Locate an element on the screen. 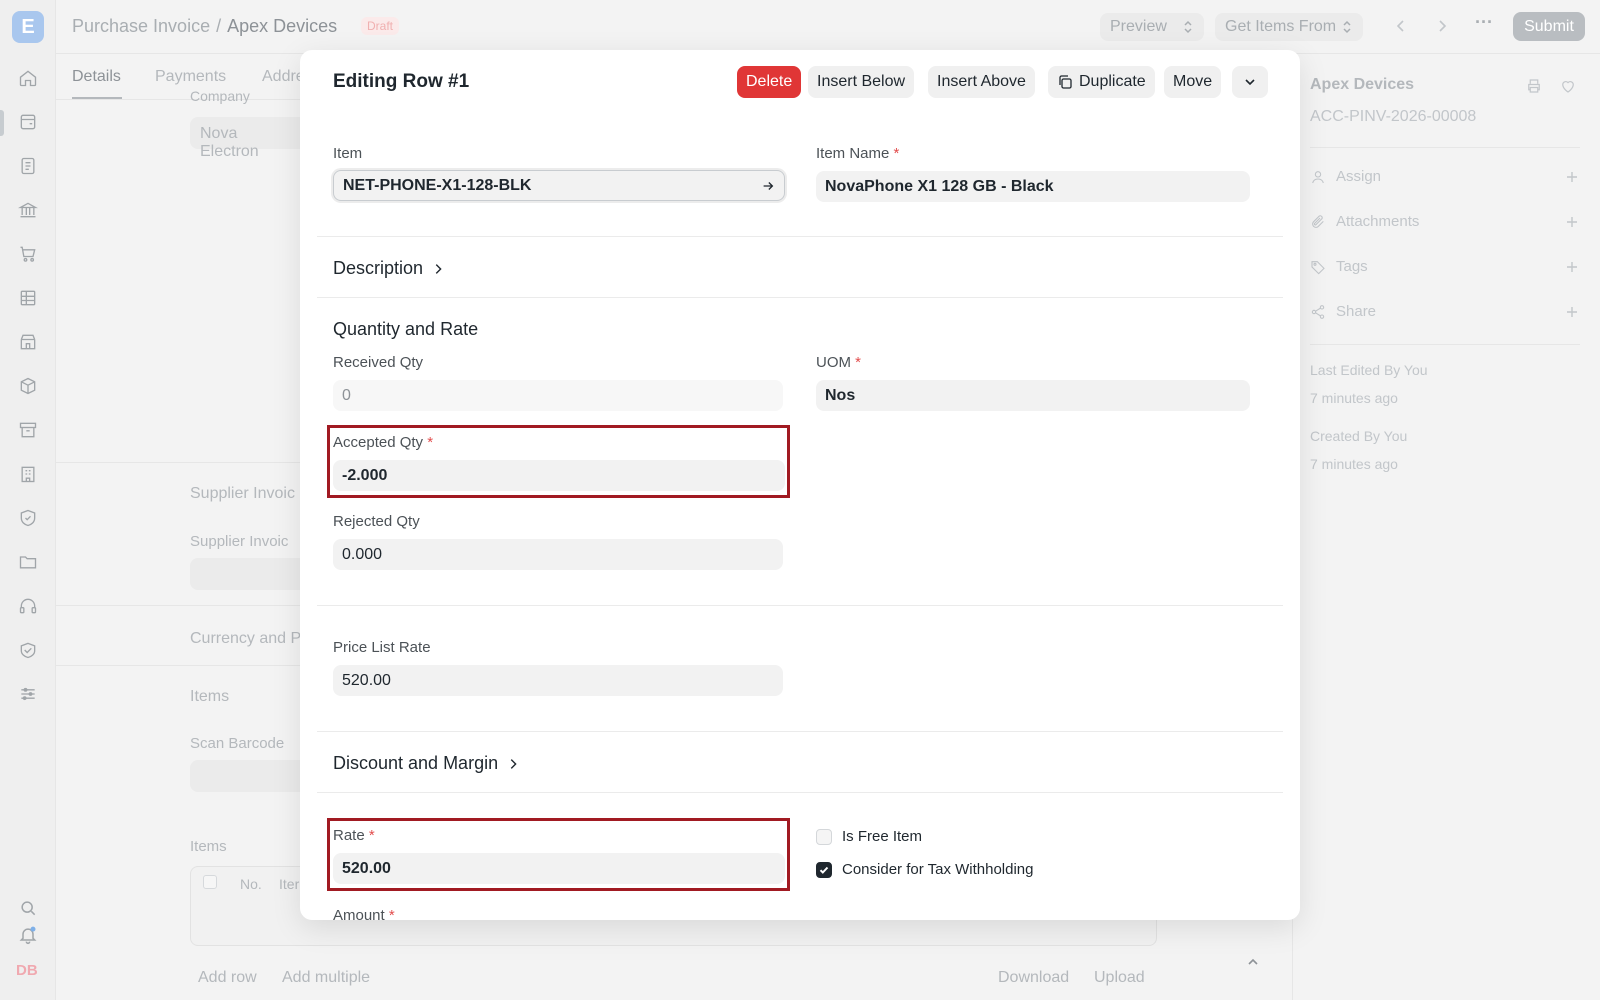  rate-field: 520.00 is located at coordinates (559, 868).